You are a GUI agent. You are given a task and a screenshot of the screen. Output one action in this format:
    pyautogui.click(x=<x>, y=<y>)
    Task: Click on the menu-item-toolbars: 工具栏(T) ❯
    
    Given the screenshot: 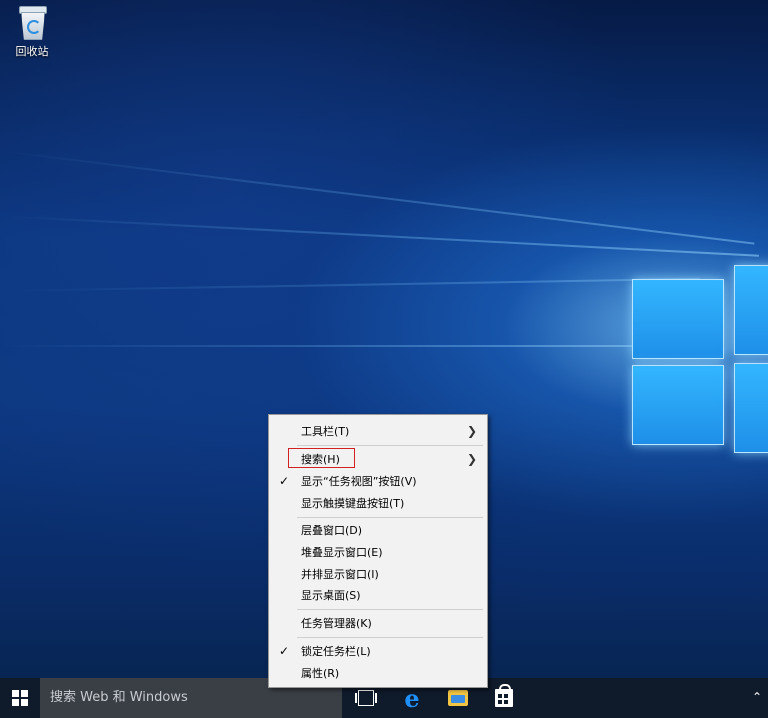 What is the action you would take?
    pyautogui.click(x=378, y=431)
    